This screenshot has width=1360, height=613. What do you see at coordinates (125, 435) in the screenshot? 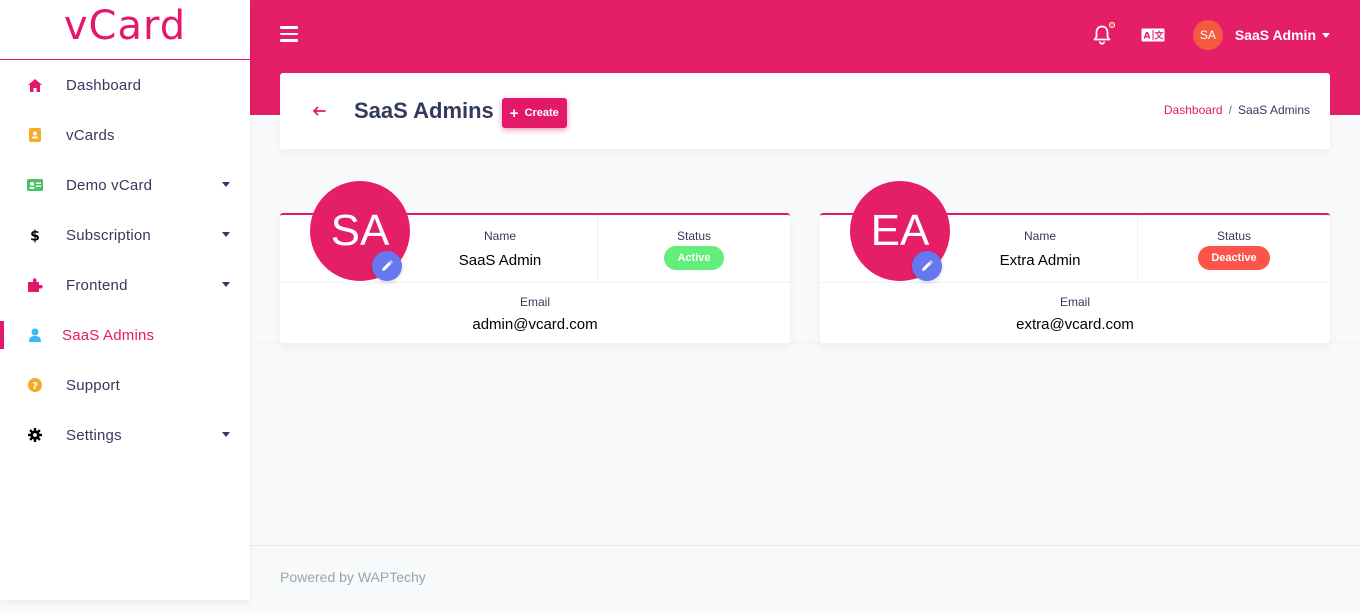
I see `sidebar-item-settings: Settings` at bounding box center [125, 435].